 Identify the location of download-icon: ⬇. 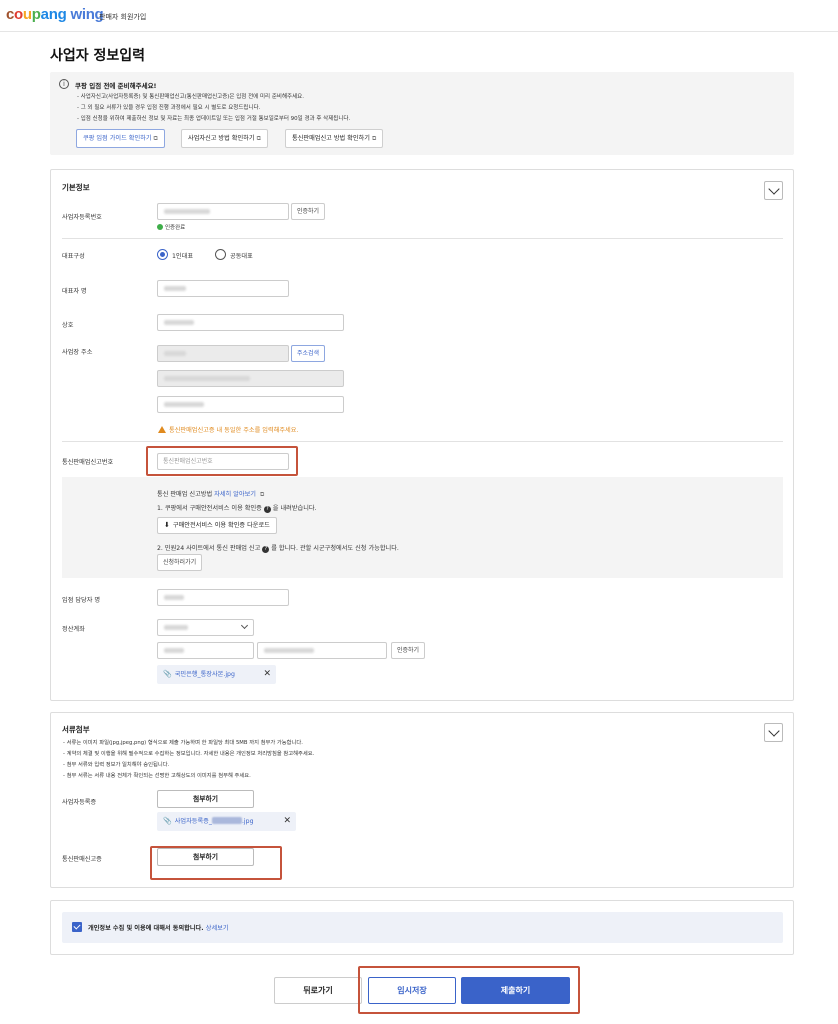
(167, 525).